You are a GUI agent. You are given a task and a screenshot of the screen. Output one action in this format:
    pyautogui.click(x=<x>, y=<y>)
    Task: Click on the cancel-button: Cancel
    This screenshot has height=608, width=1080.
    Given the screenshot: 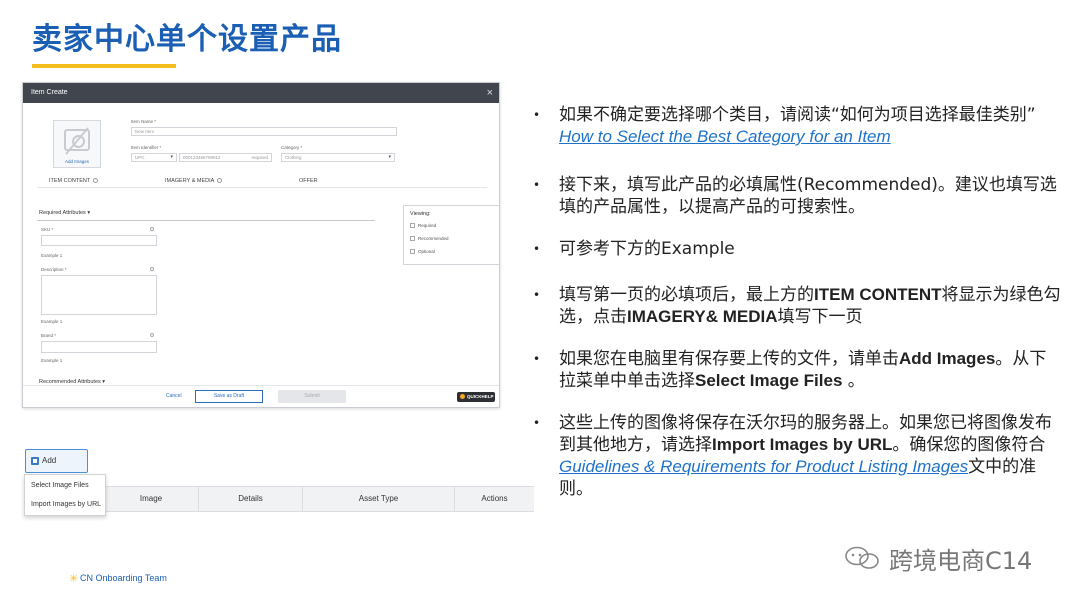 What is the action you would take?
    pyautogui.click(x=174, y=396)
    